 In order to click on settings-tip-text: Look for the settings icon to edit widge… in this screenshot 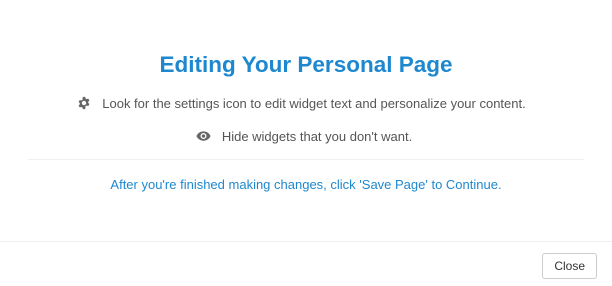, I will do `click(314, 103)`.